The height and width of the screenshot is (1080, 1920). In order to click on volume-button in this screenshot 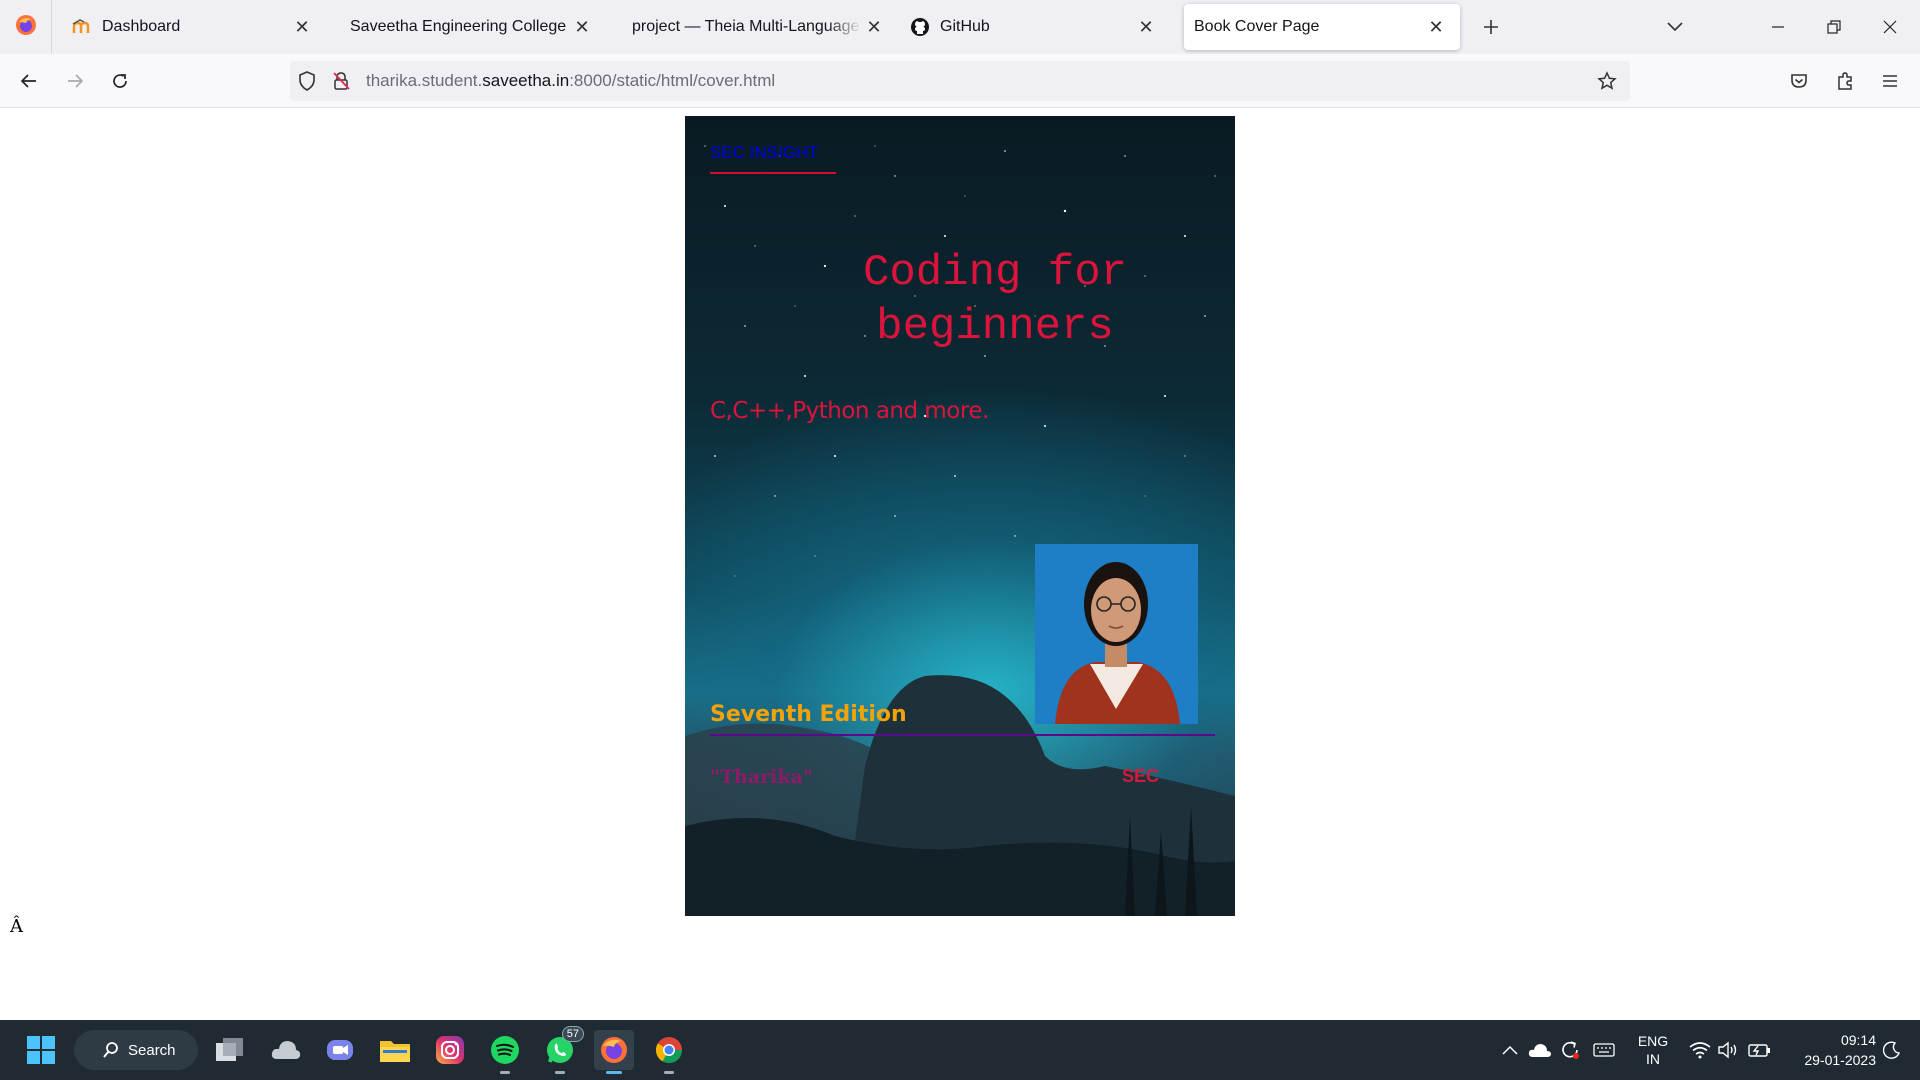, I will do `click(1728, 1050)`.